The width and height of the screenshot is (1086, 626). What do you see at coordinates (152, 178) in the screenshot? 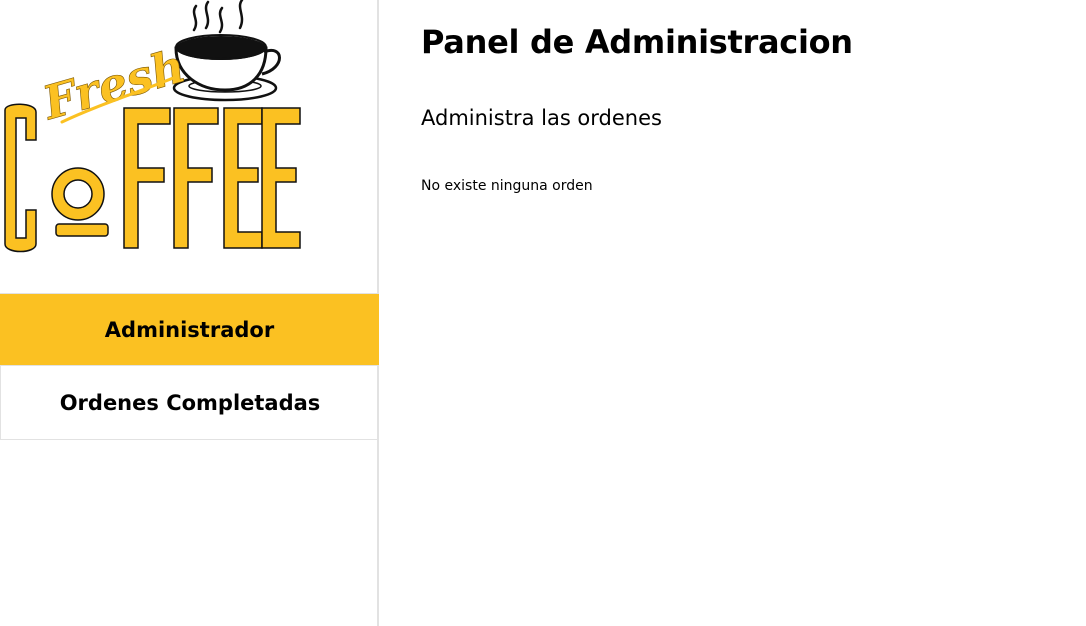
I see `coffee-wordmark` at bounding box center [152, 178].